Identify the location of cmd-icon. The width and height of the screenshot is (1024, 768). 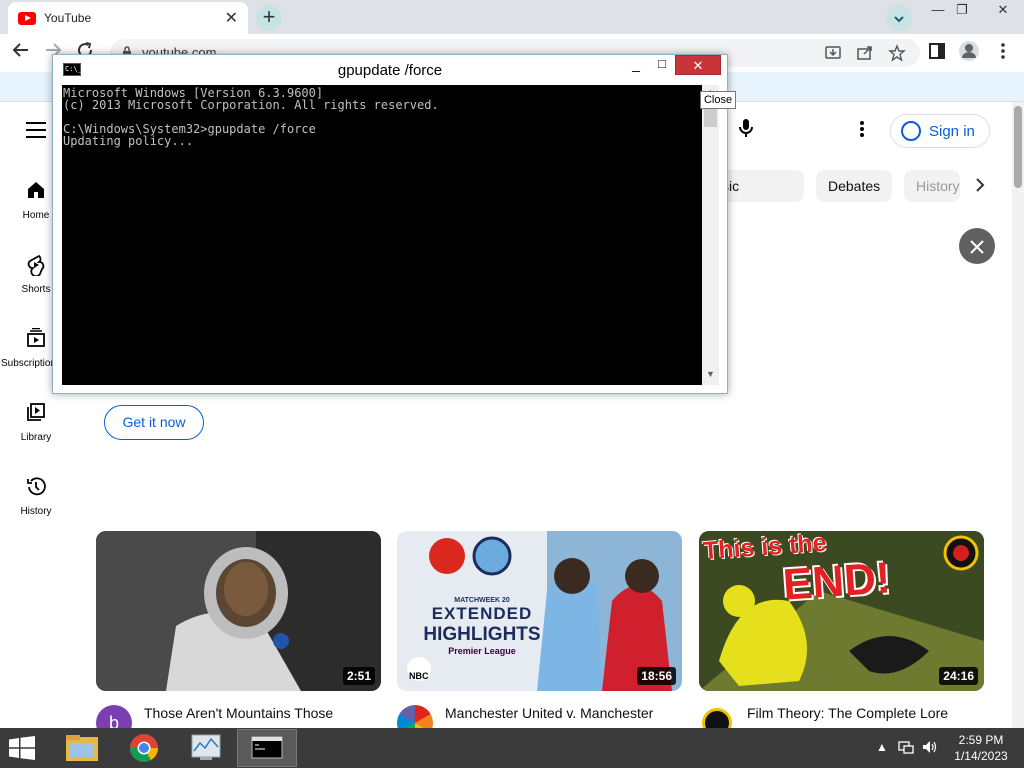
(267, 747).